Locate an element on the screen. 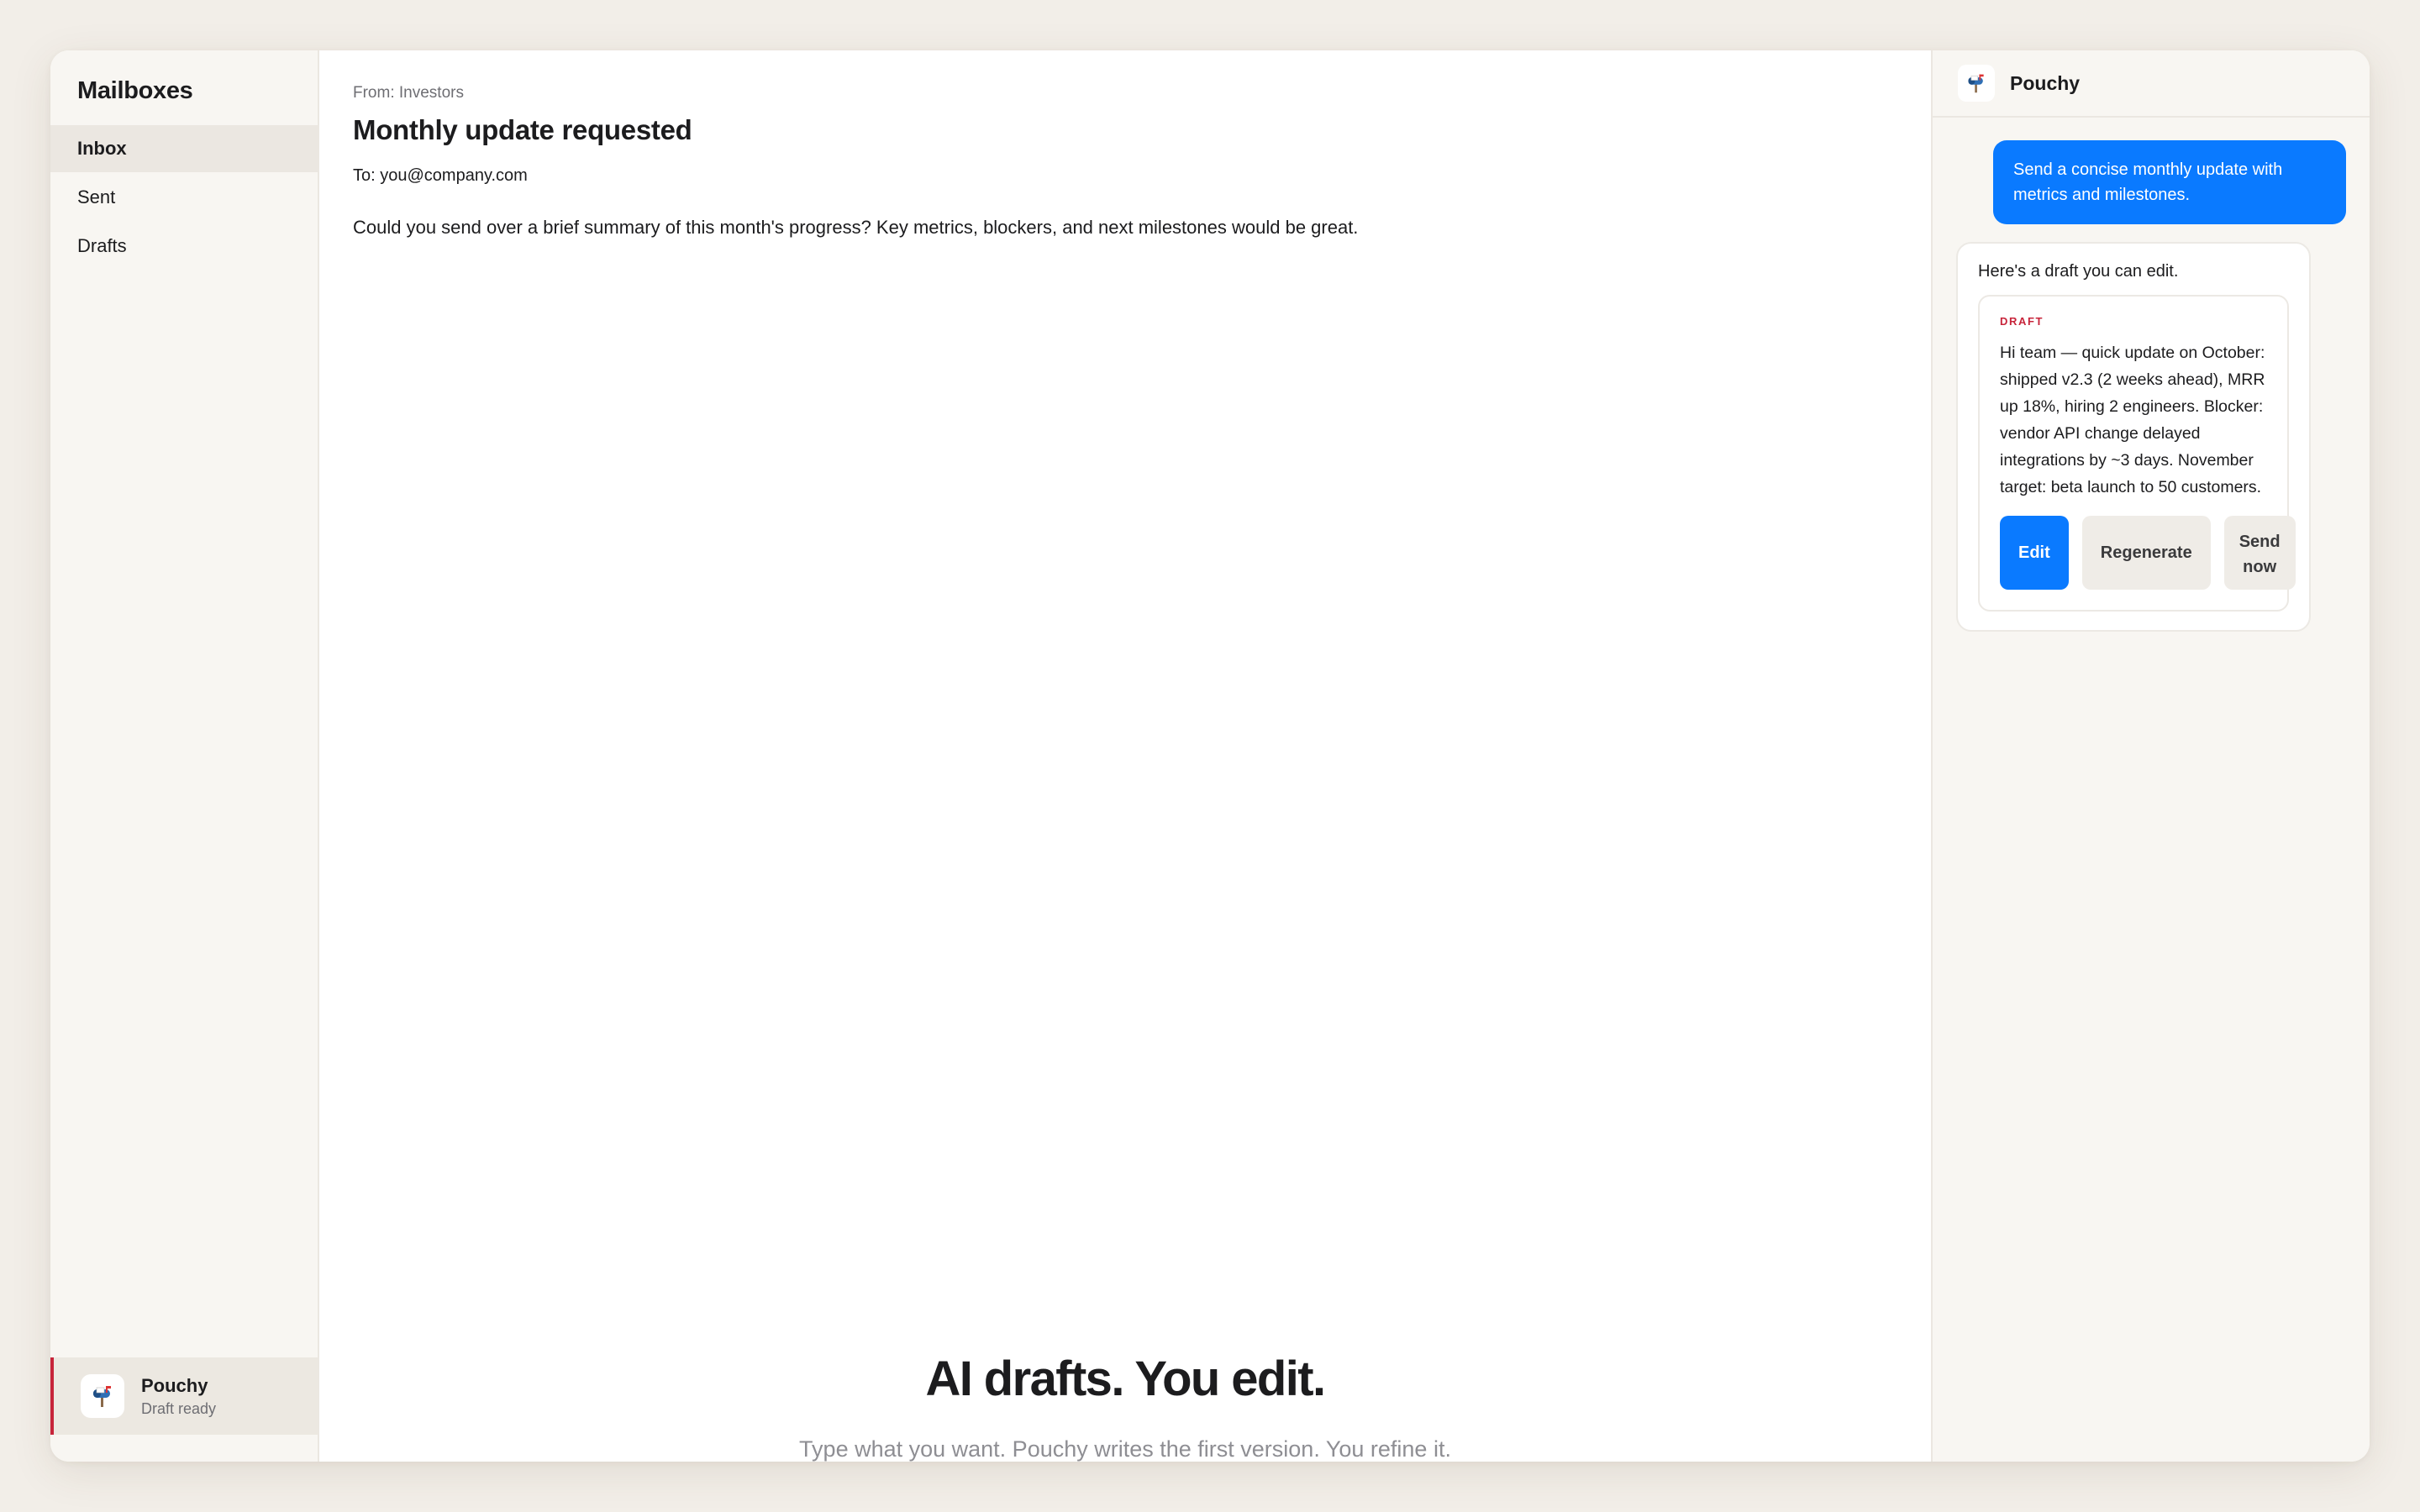 This screenshot has height=1512, width=2420. sidebar-item-inbox: Inbox is located at coordinates (184, 148).